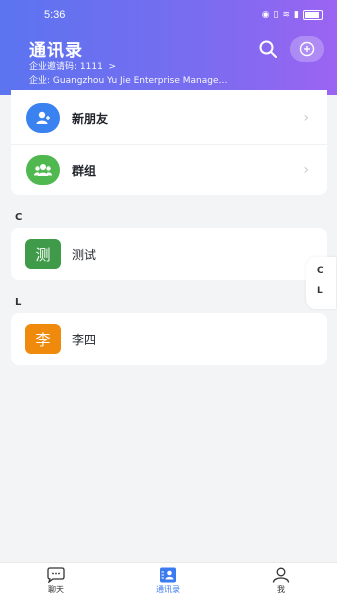 The height and width of the screenshot is (600, 337). I want to click on section-letter: C, so click(19, 217).